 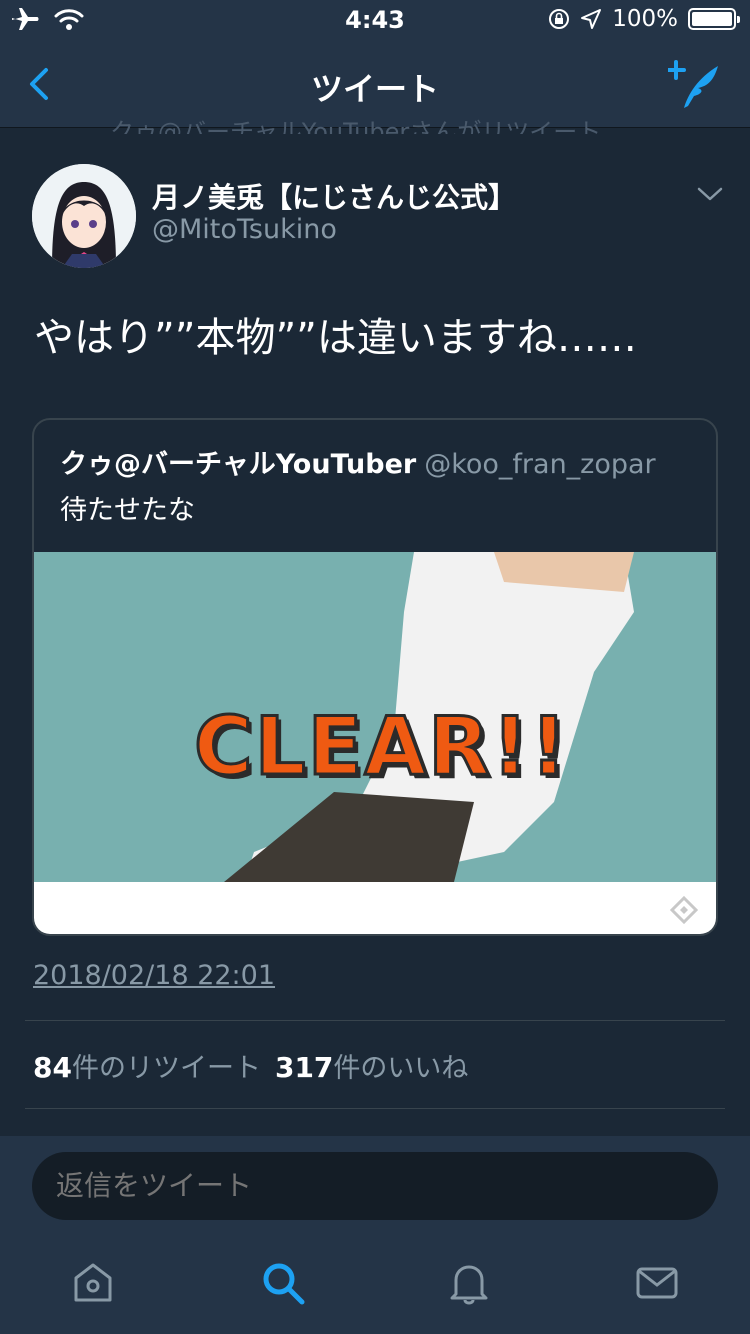 I want to click on battery-level, so click(x=712, y=19).